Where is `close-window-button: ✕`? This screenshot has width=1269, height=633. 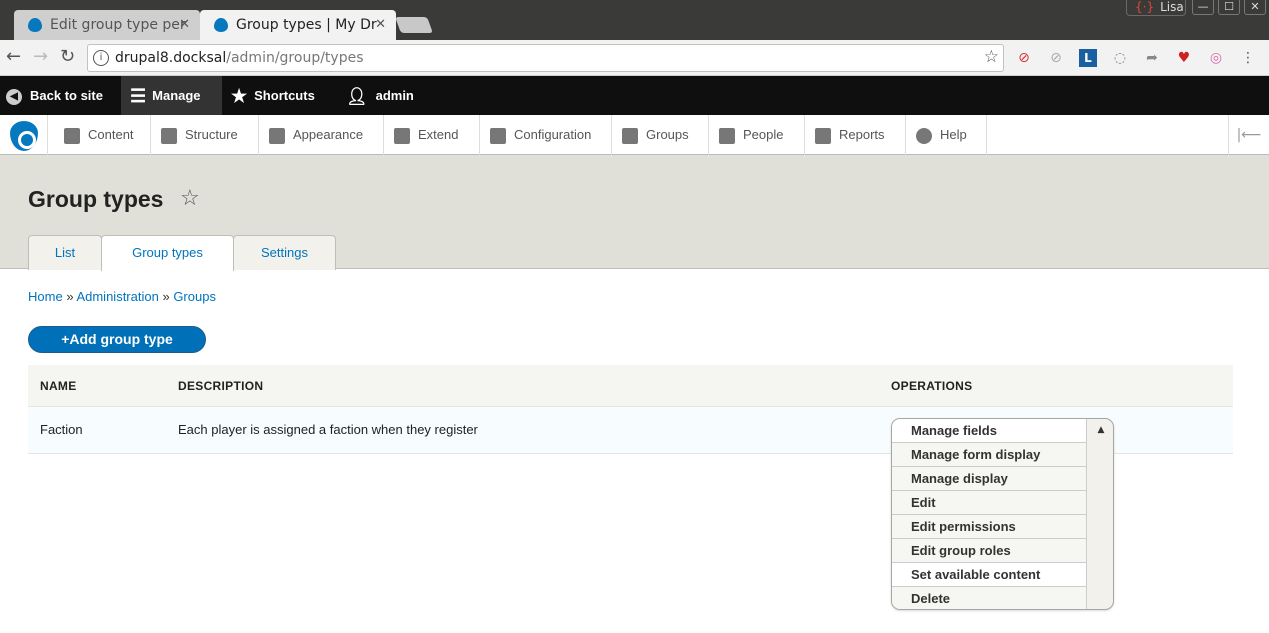 close-window-button: ✕ is located at coordinates (1255, 7).